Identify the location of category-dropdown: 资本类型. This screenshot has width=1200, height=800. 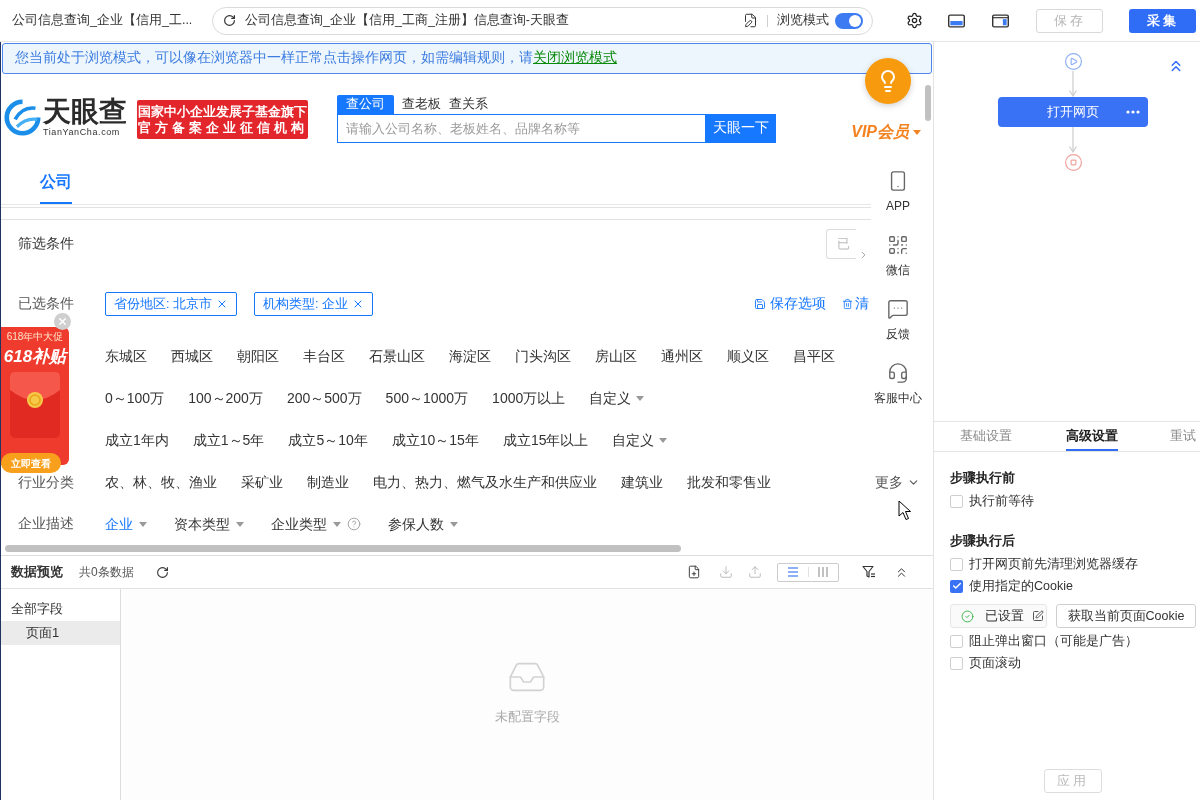
(209, 524).